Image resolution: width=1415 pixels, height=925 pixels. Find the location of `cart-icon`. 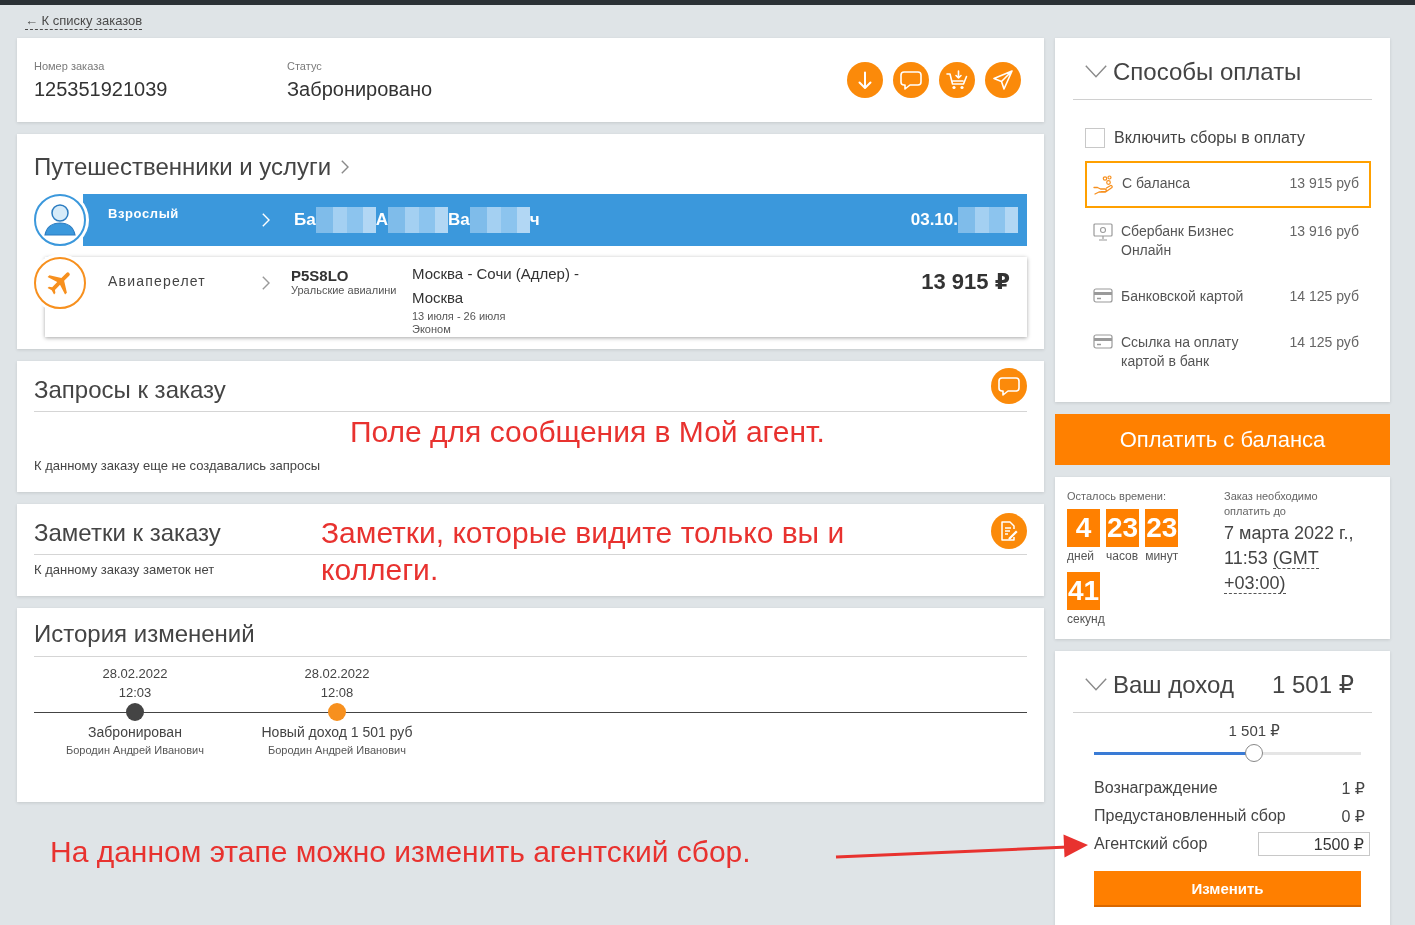

cart-icon is located at coordinates (957, 80).